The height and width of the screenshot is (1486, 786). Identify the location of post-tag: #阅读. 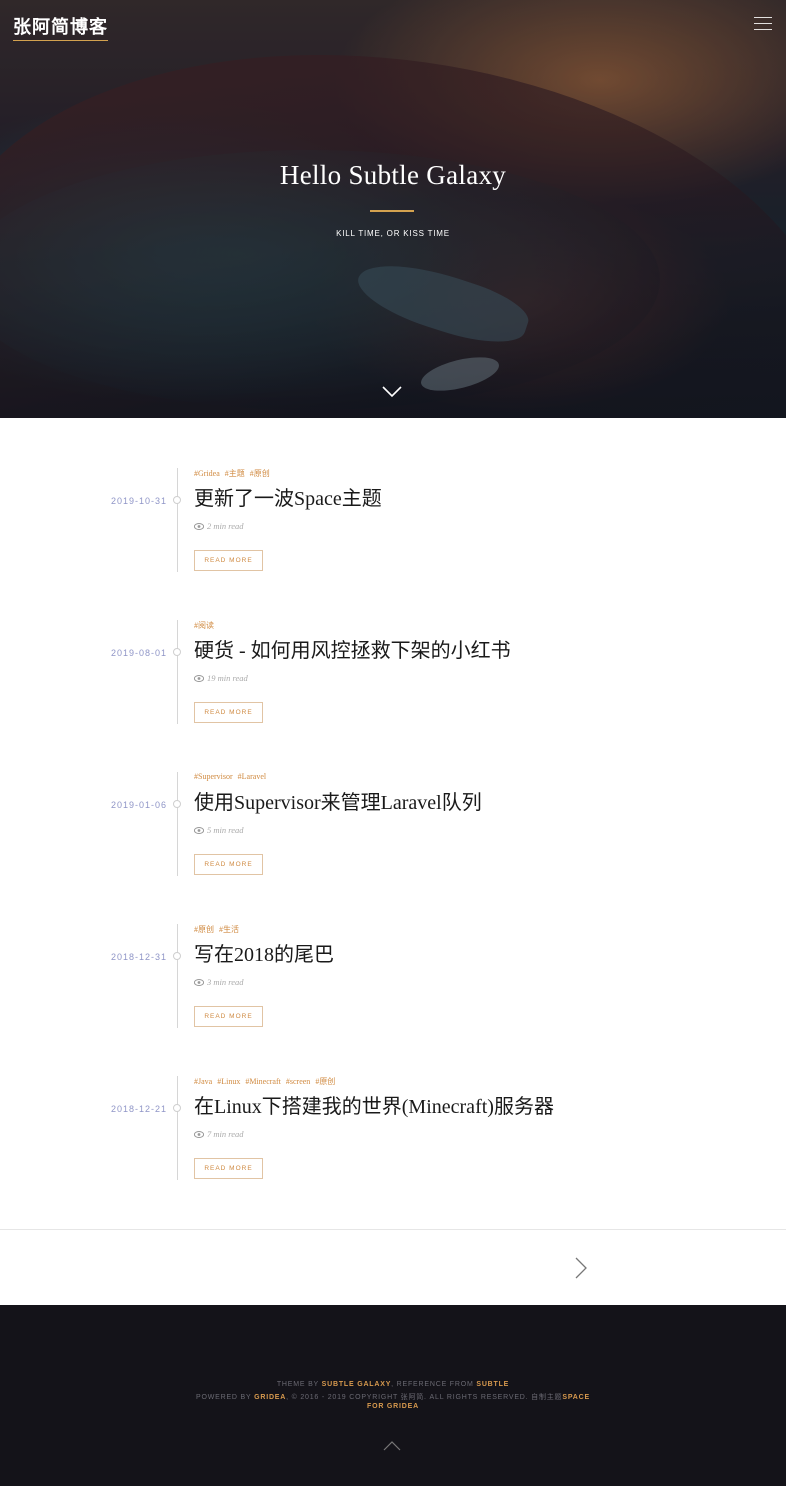
(204, 625).